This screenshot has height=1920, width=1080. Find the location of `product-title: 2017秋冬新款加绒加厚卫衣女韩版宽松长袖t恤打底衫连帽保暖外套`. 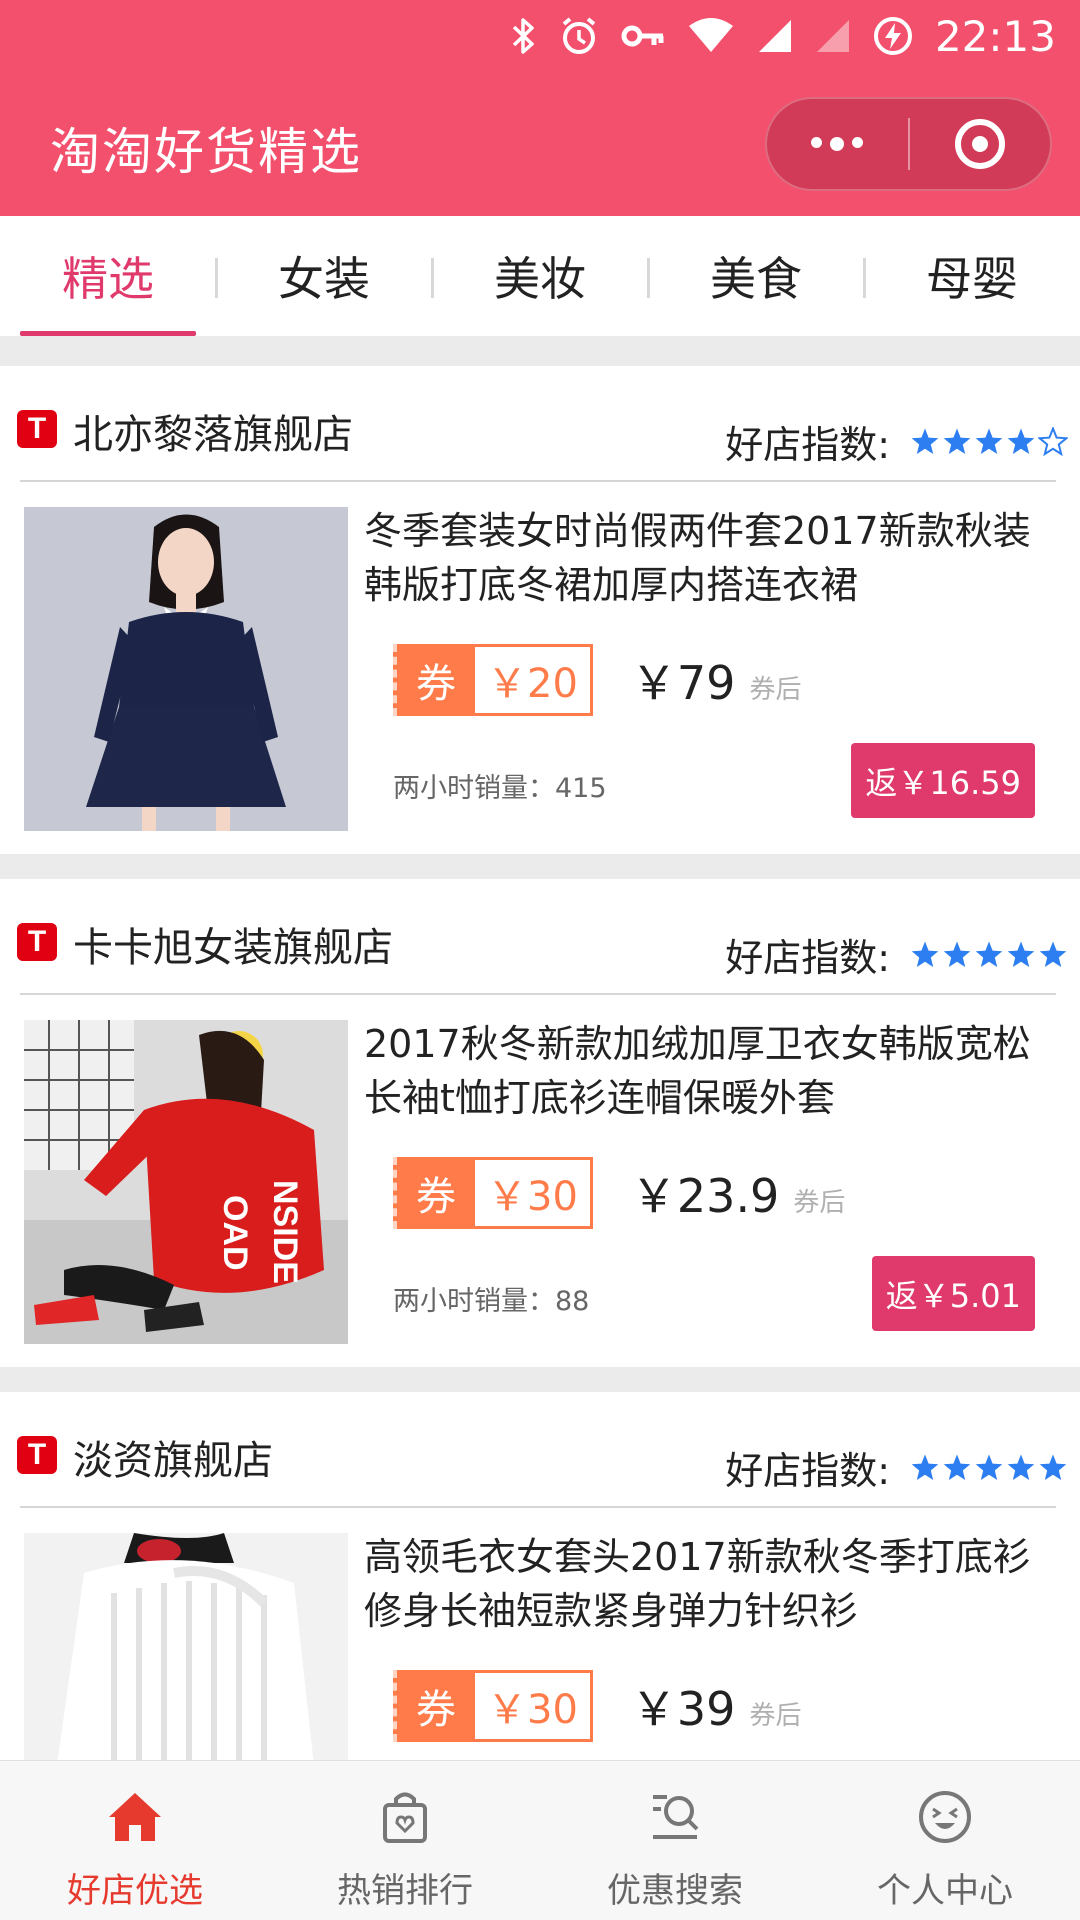

product-title: 2017秋冬新款加绒加厚卫衣女韩版宽松长袖t恤打底衫连帽保暖外套 is located at coordinates (697, 1071).